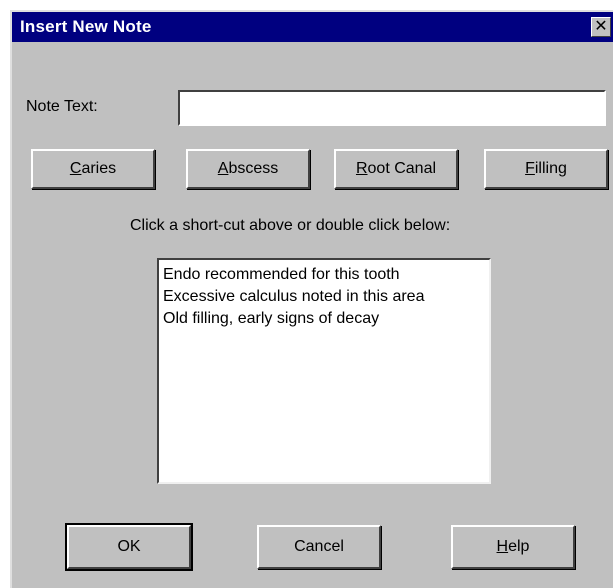 This screenshot has width=613, height=588. I want to click on caries-button-label: Caries, so click(93, 168).